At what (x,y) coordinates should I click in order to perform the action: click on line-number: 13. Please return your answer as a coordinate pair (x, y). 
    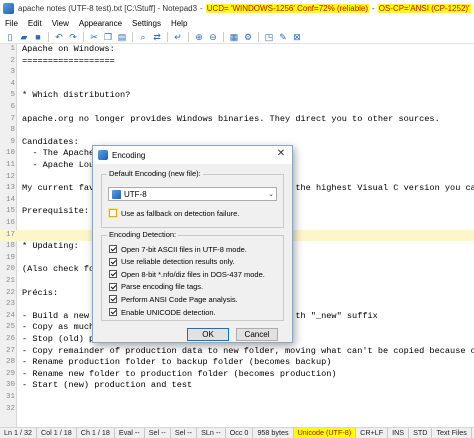
    Looking at the image, I should click on (10, 188).